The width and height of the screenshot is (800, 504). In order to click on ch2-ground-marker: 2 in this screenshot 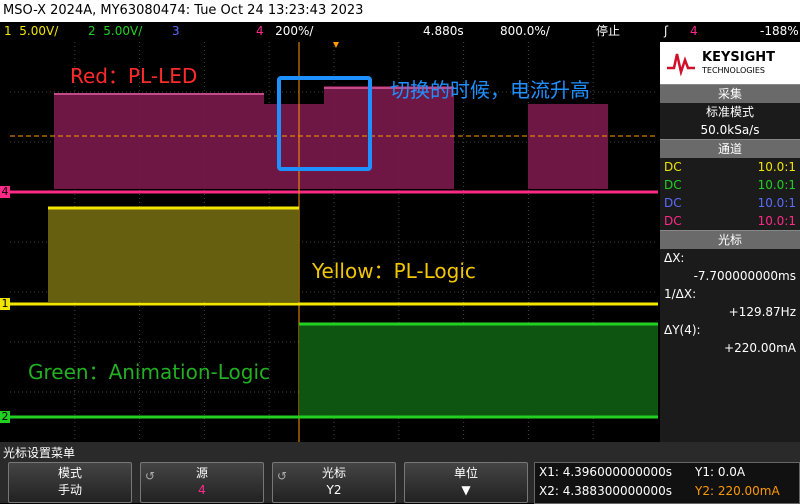, I will do `click(5, 417)`.